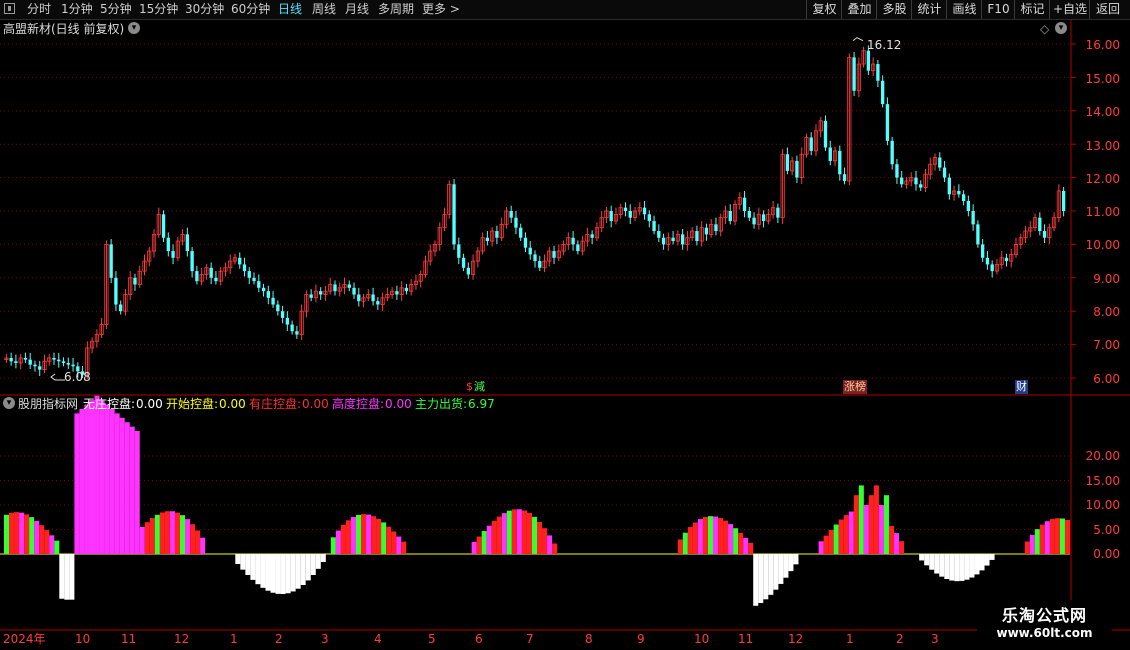  Describe the element at coordinates (929, 9) in the screenshot. I see `statistics-button: 统计` at that location.